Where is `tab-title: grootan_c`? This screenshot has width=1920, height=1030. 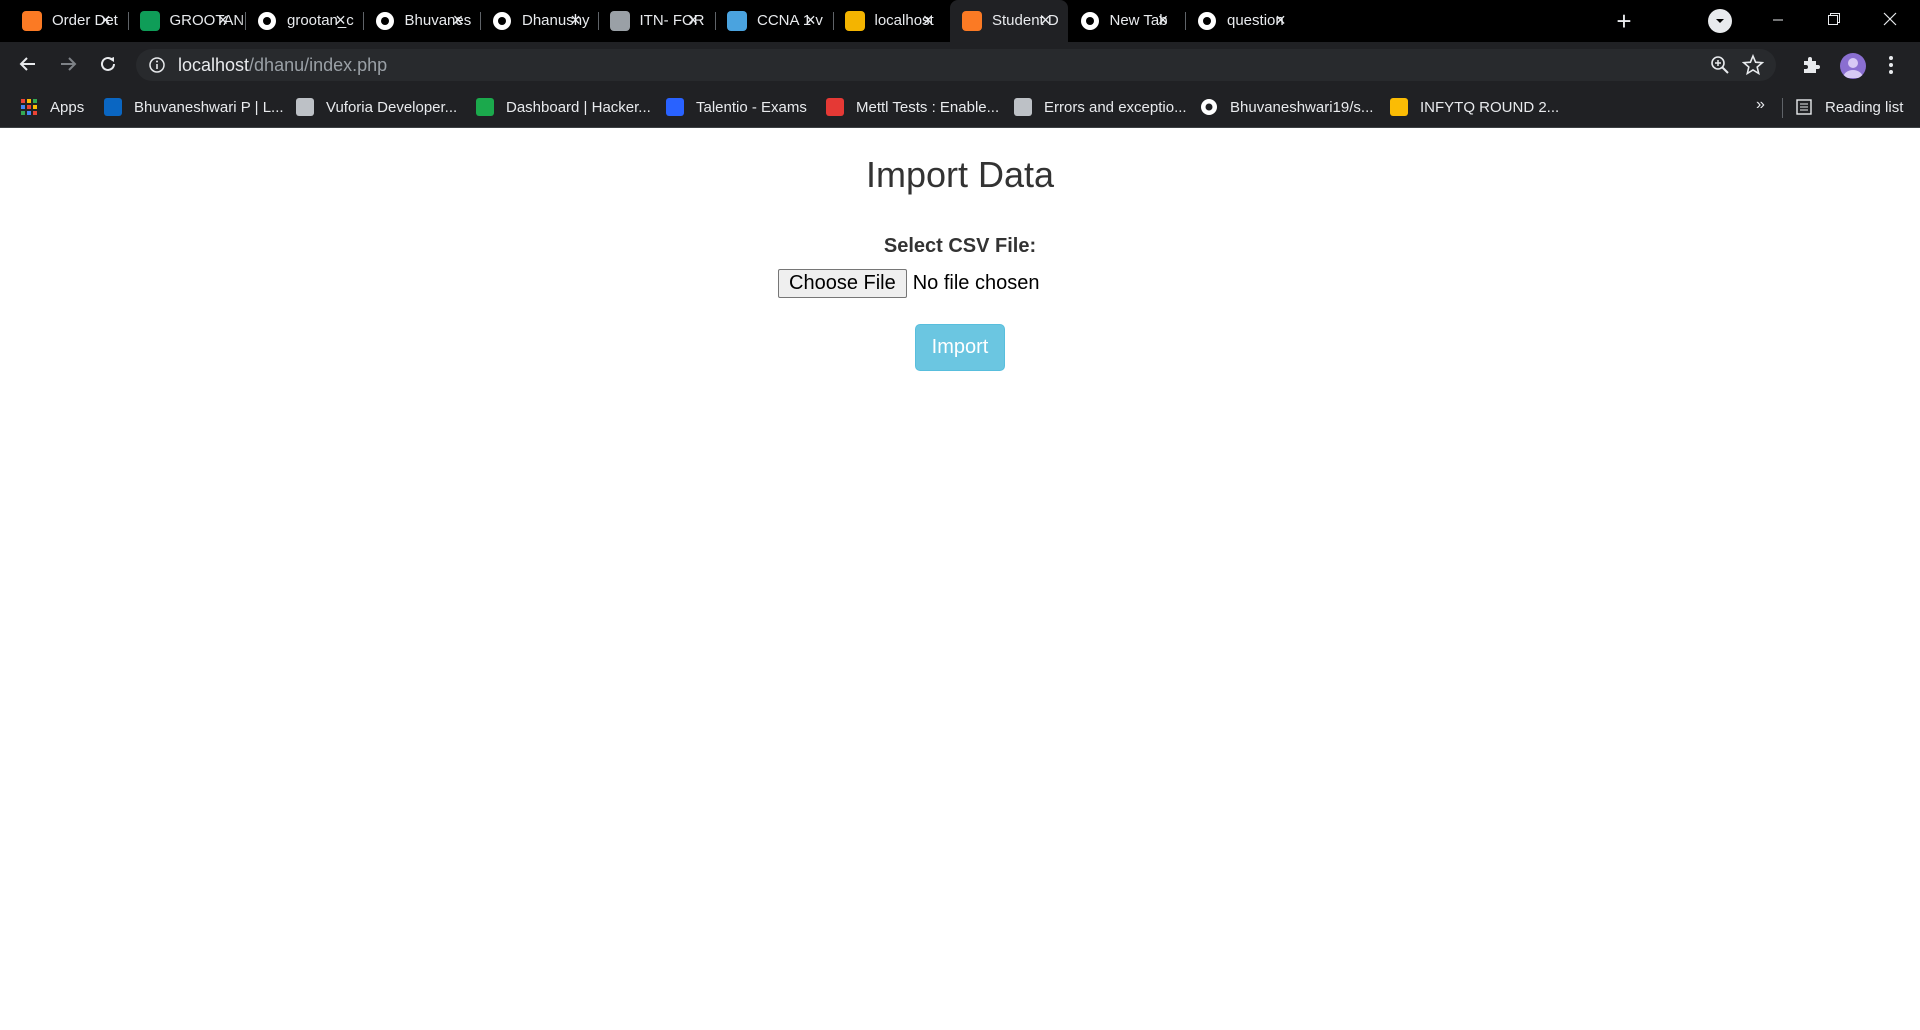 tab-title: grootan_c is located at coordinates (320, 20).